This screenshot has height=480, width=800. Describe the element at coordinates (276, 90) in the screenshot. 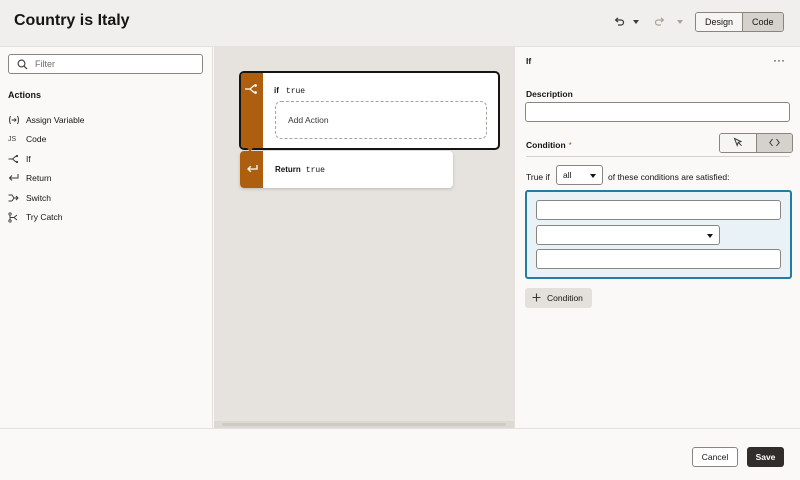

I see `if-keyword: if` at that location.